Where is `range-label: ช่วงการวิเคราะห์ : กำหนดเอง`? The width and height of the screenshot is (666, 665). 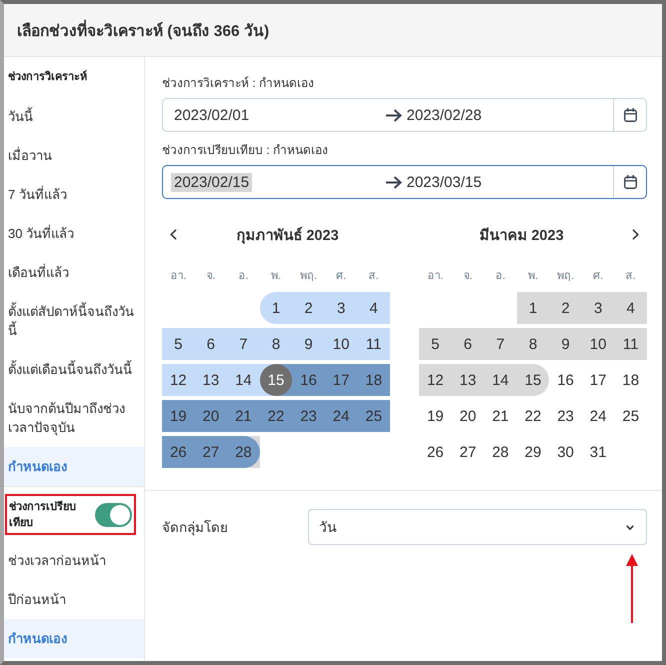
range-label: ช่วงการวิเคราะห์ : กำหนดเอง is located at coordinates (239, 83).